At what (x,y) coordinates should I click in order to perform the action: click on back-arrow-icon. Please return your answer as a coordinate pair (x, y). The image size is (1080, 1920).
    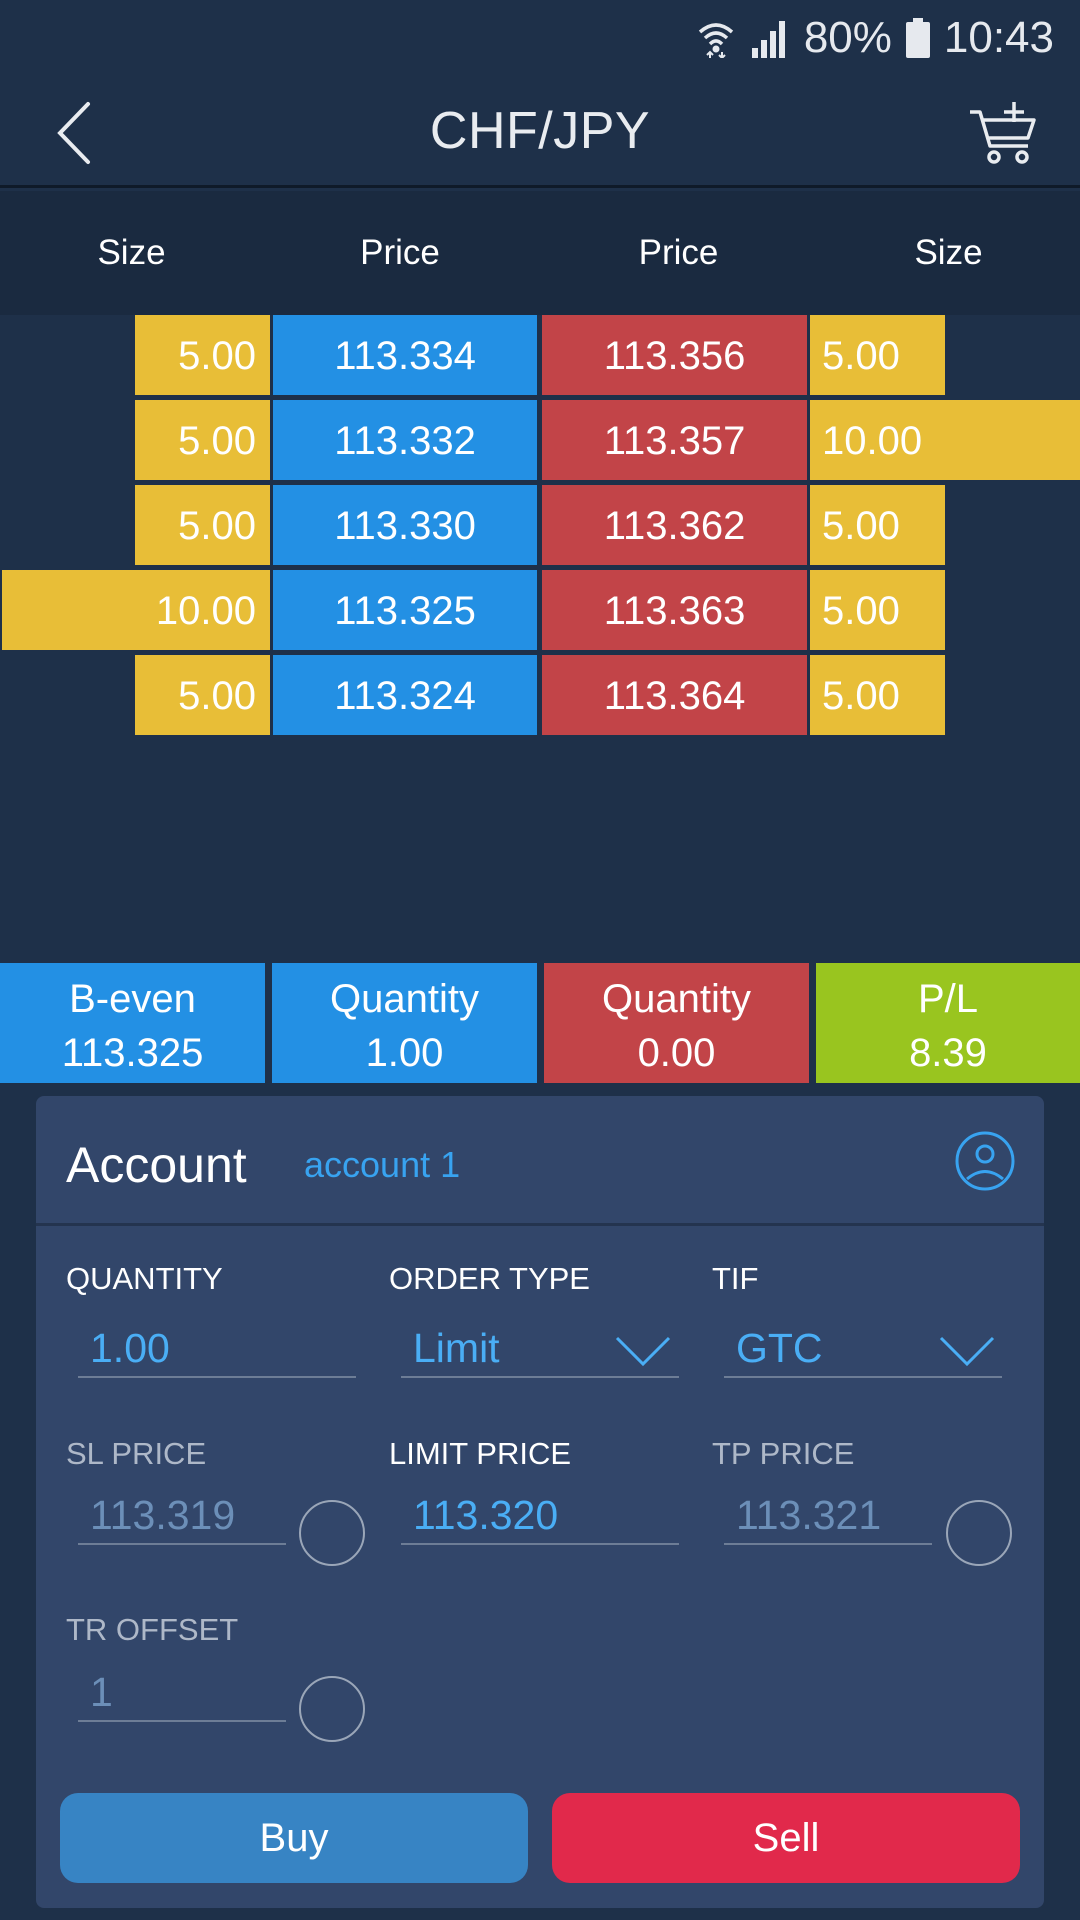
    Looking at the image, I should click on (75, 133).